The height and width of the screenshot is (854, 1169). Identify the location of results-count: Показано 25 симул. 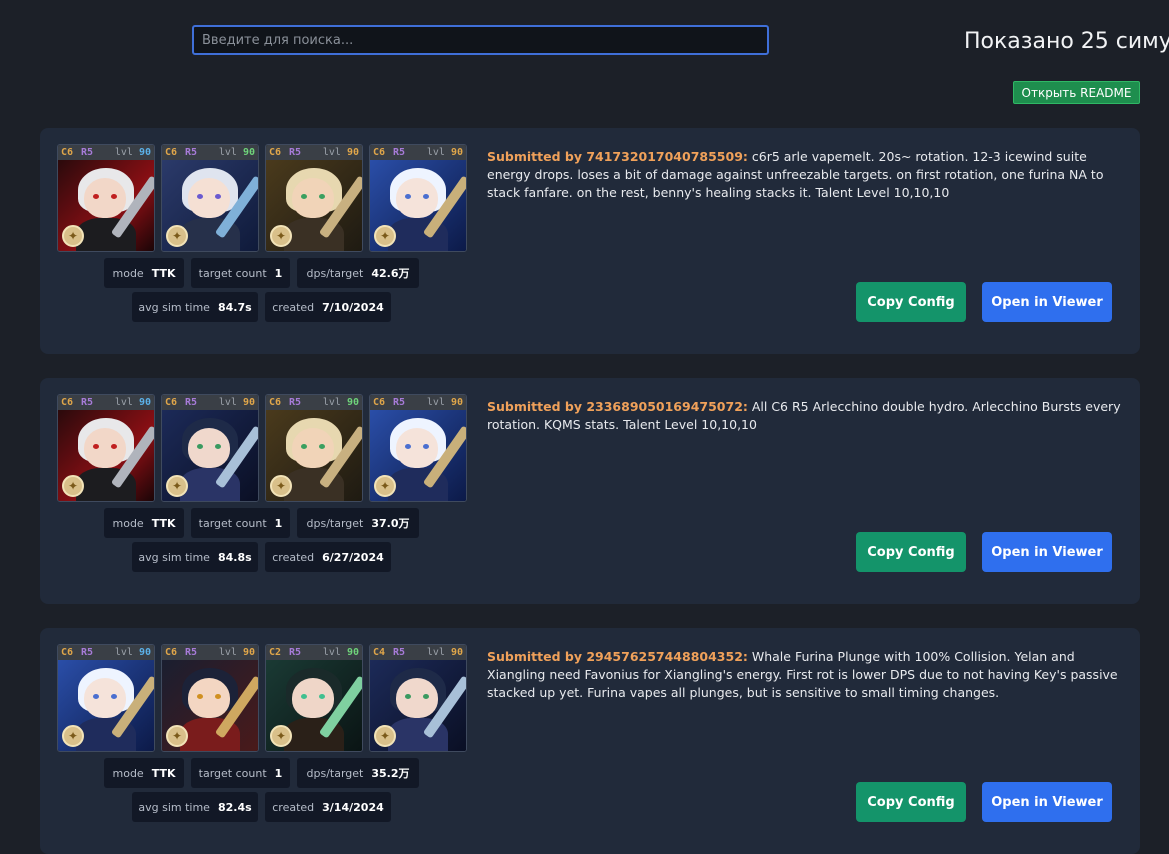
(1066, 41).